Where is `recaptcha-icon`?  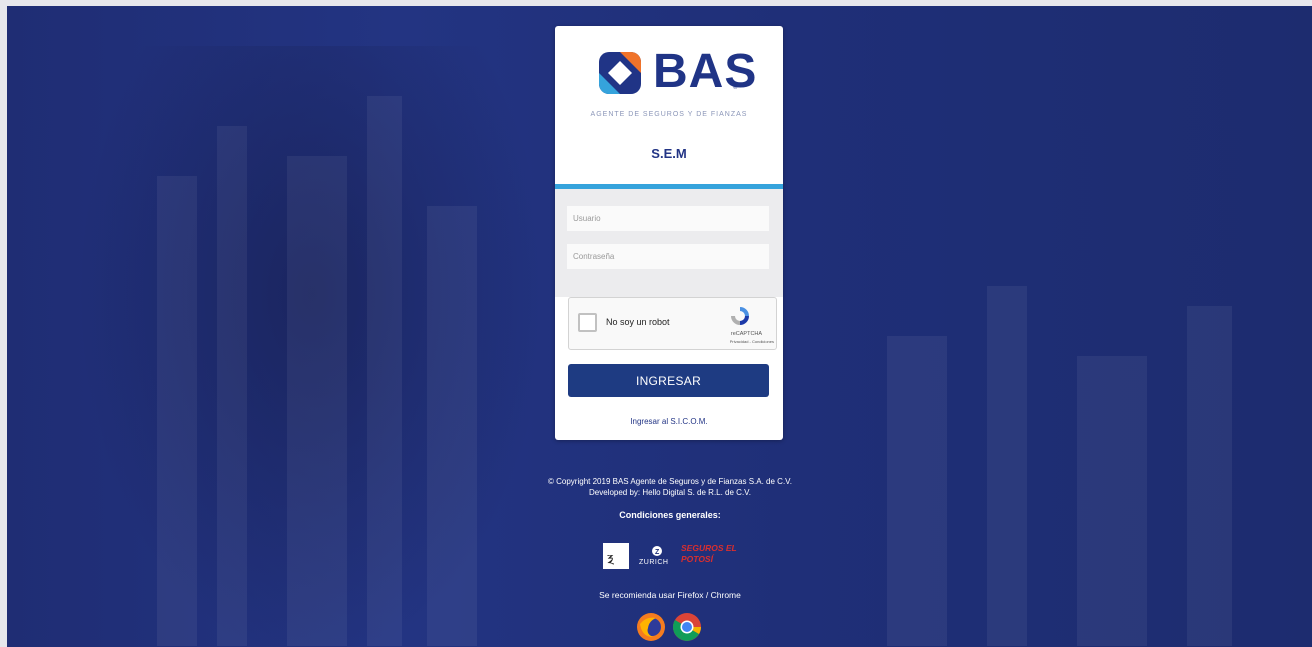
recaptcha-icon is located at coordinates (740, 316).